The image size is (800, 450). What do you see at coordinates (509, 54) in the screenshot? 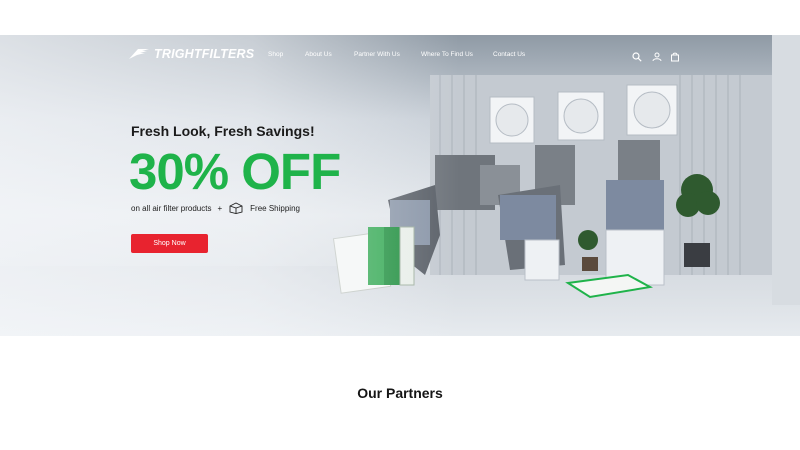
I see `nav-contact-us: Contact Us` at bounding box center [509, 54].